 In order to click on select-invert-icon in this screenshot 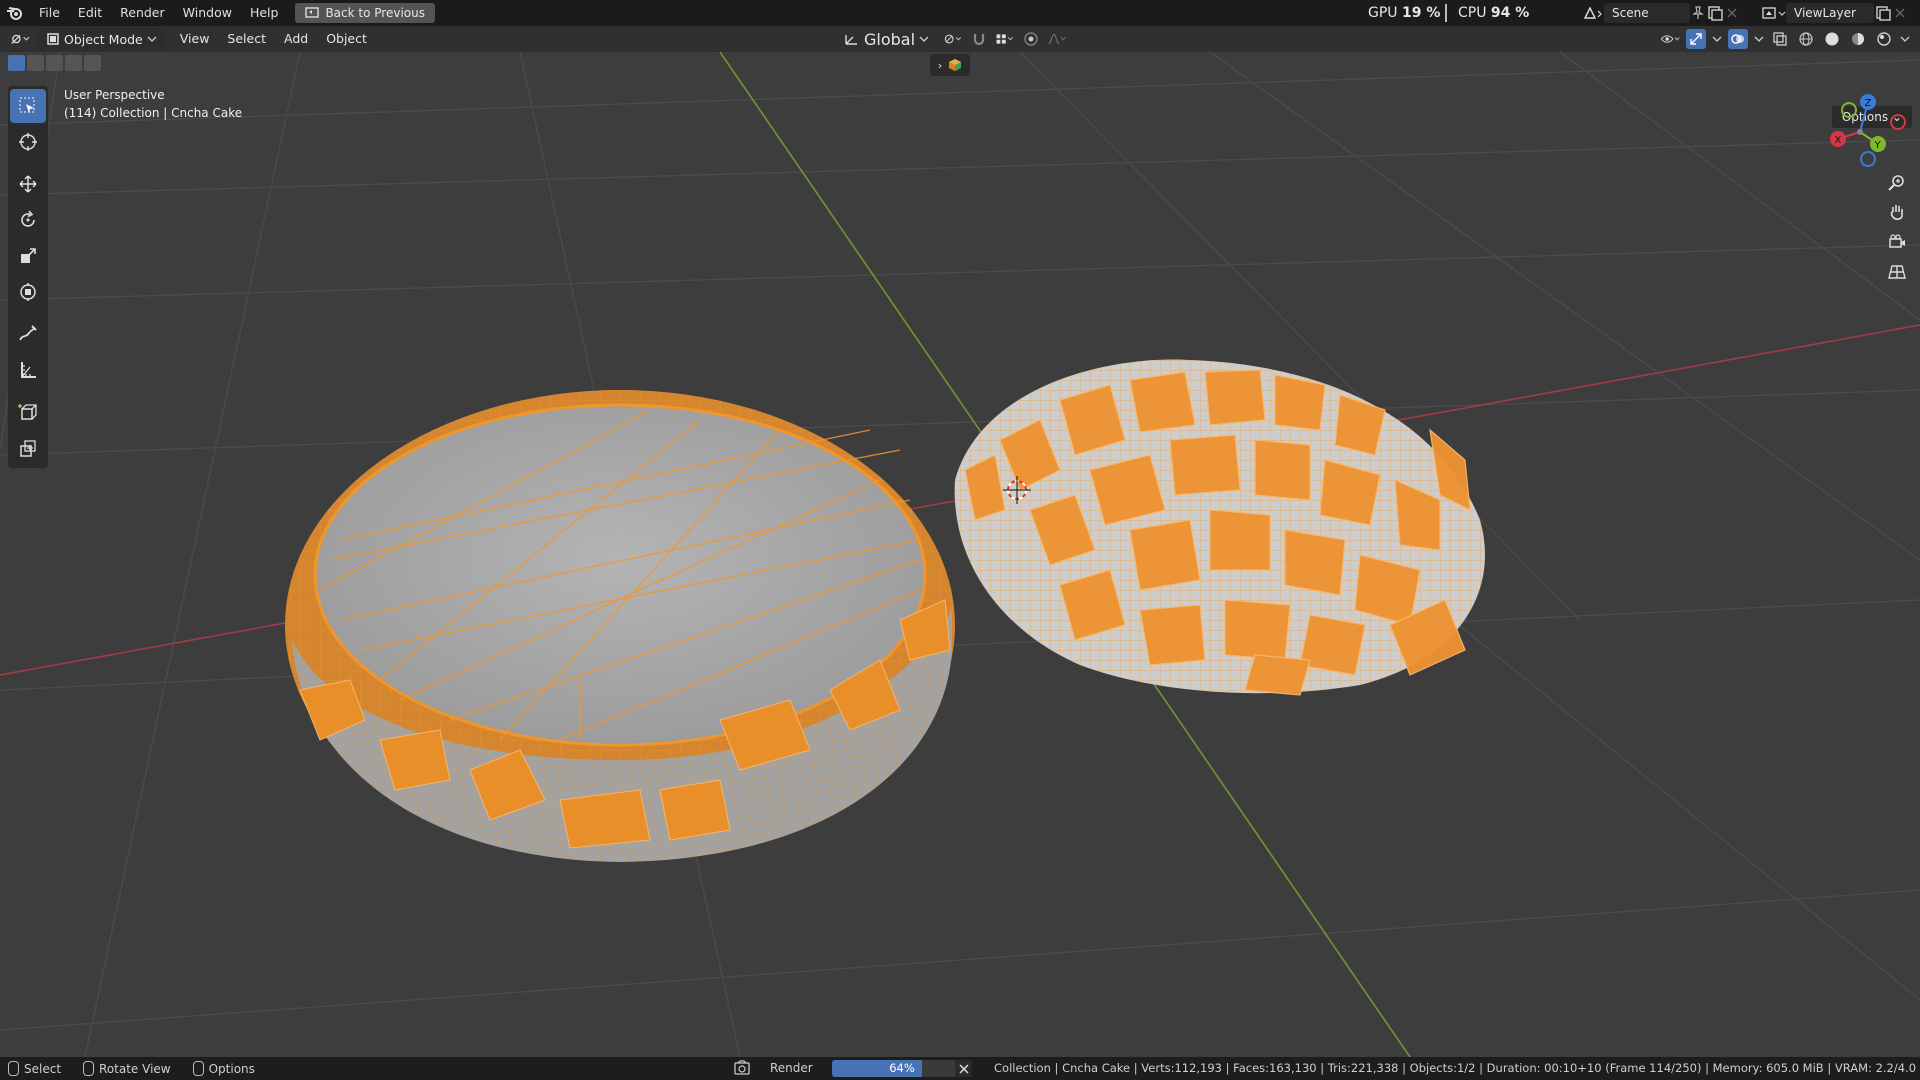, I will do `click(73, 63)`.